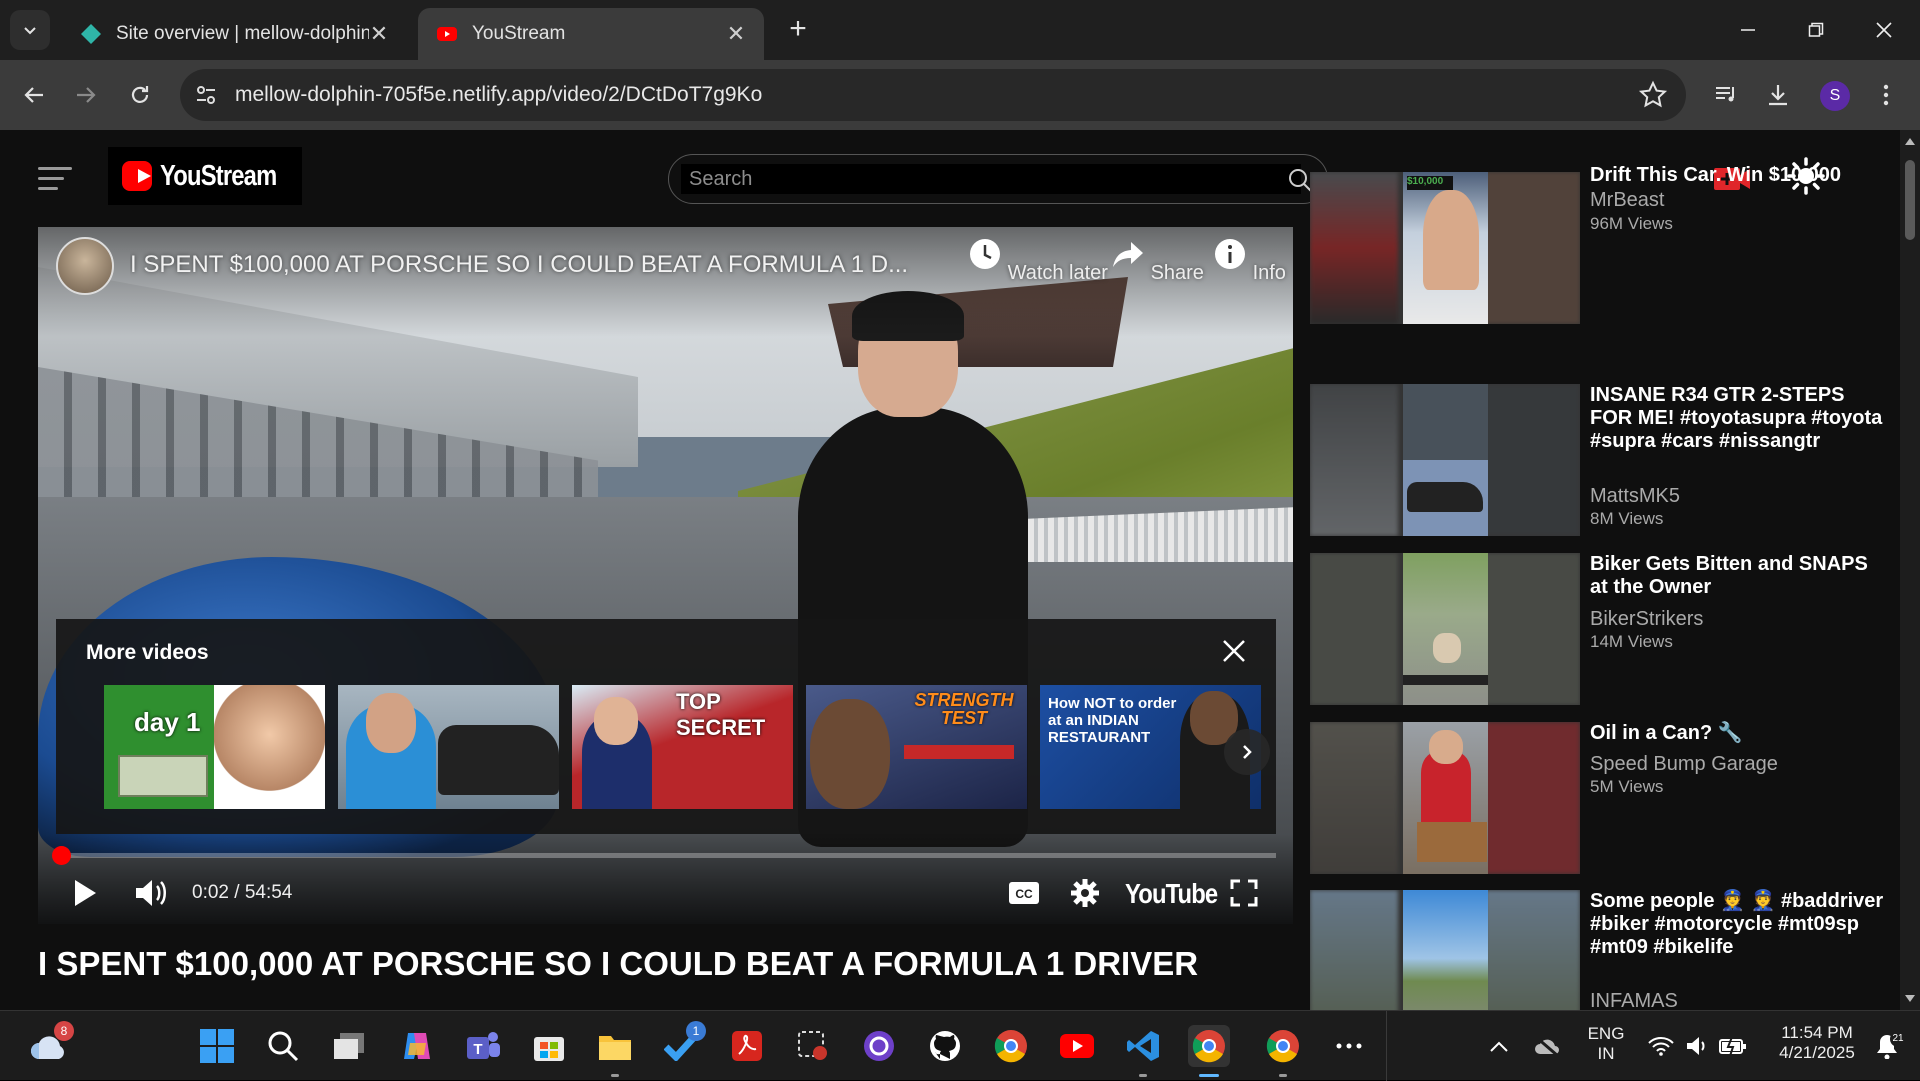  I want to click on show-hidden-icons-button, so click(1499, 1046).